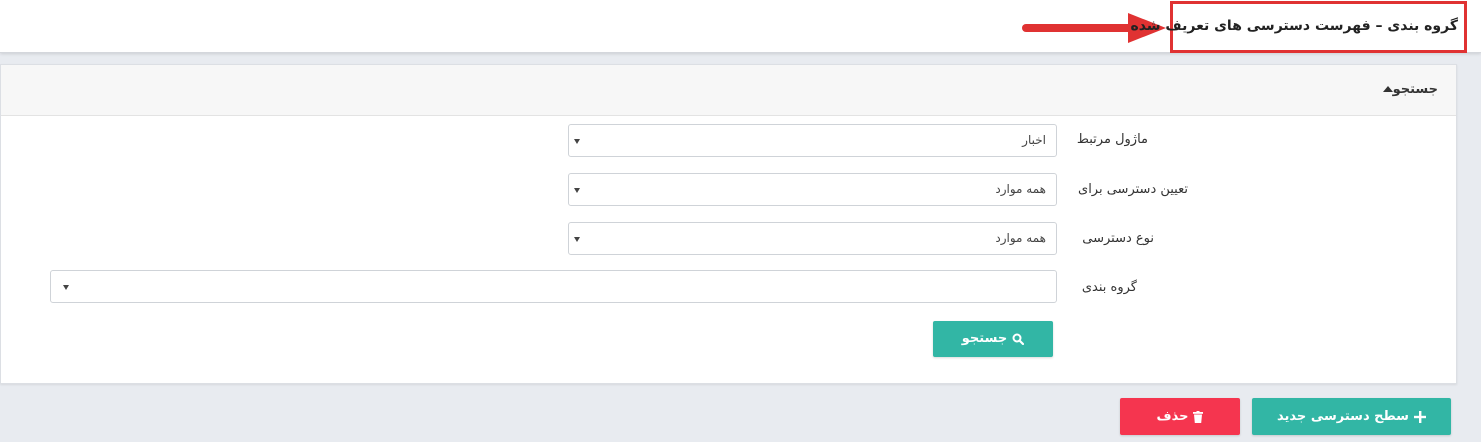 The image size is (1481, 442). Describe the element at coordinates (1133, 189) in the screenshot. I see `access-for-label: تعیین دسترسی برای` at that location.